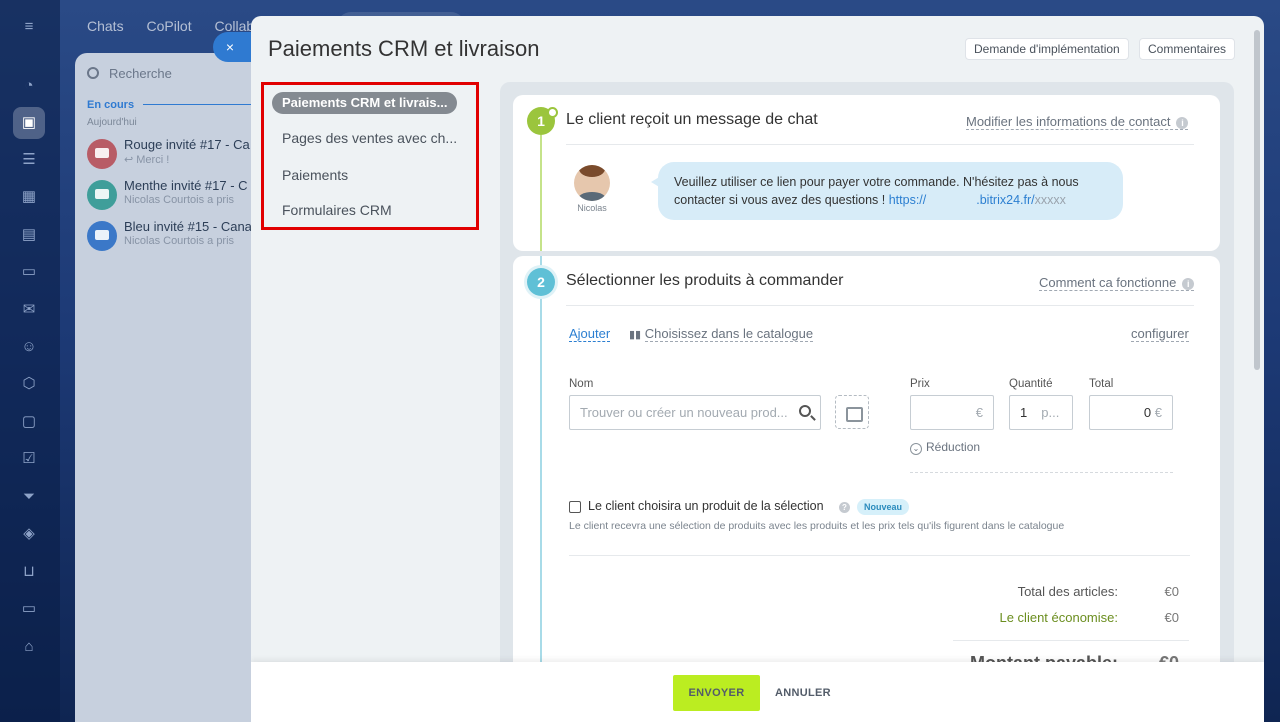 The width and height of the screenshot is (1280, 722). What do you see at coordinates (129, 73) in the screenshot?
I see `chat-search: Recherche` at bounding box center [129, 73].